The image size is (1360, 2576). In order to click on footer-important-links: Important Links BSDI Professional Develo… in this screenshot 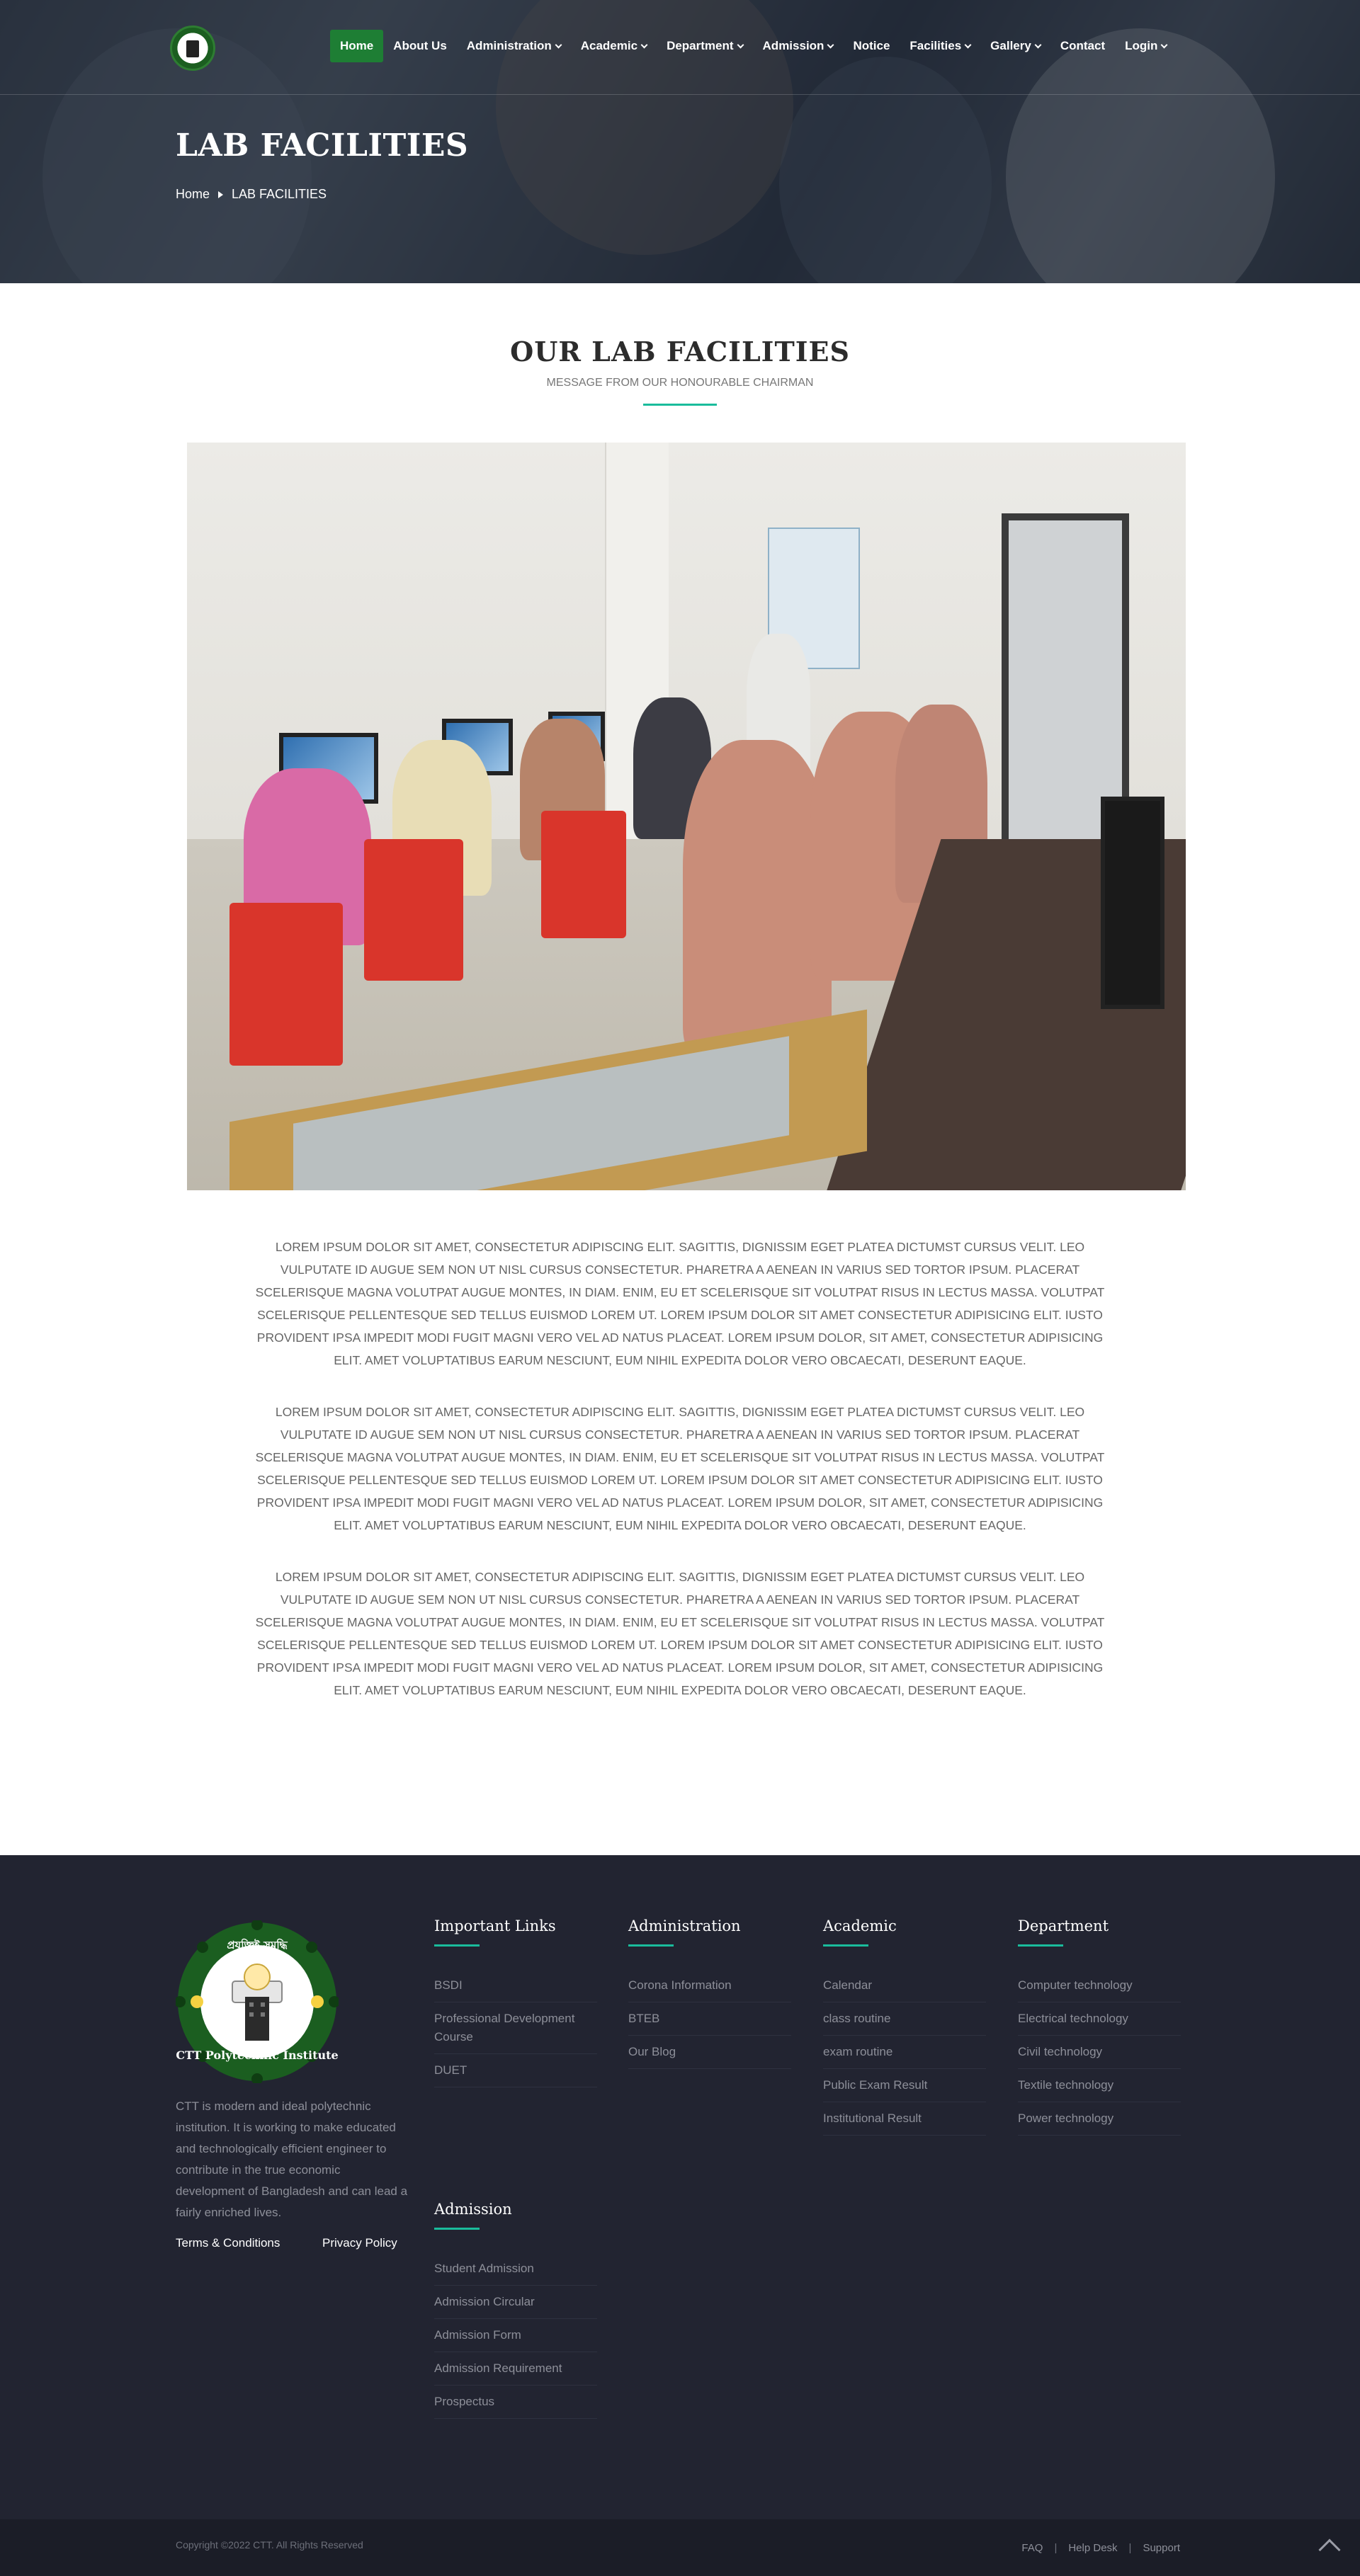, I will do `click(516, 2002)`.